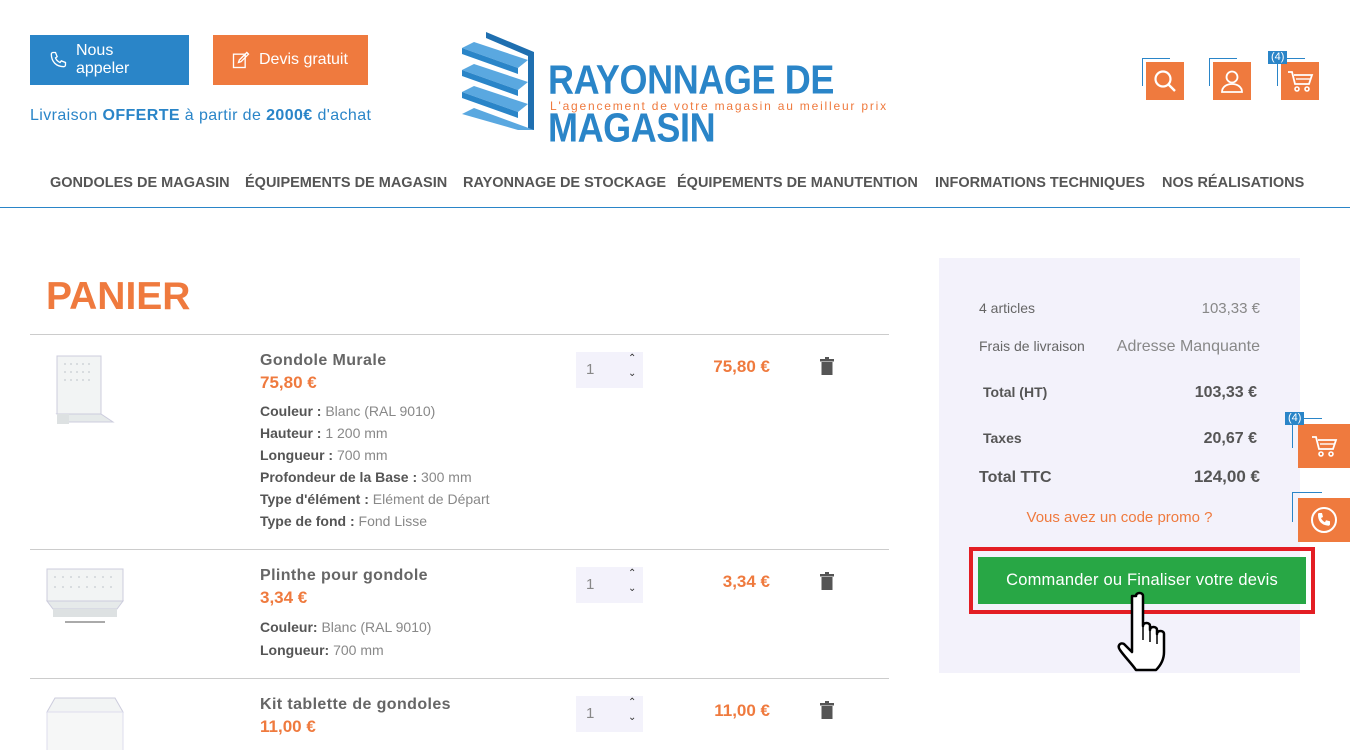 This screenshot has height=750, width=1350. What do you see at coordinates (140, 183) in the screenshot?
I see `nav-gondoles: GONDOLES DE MAGASIN` at bounding box center [140, 183].